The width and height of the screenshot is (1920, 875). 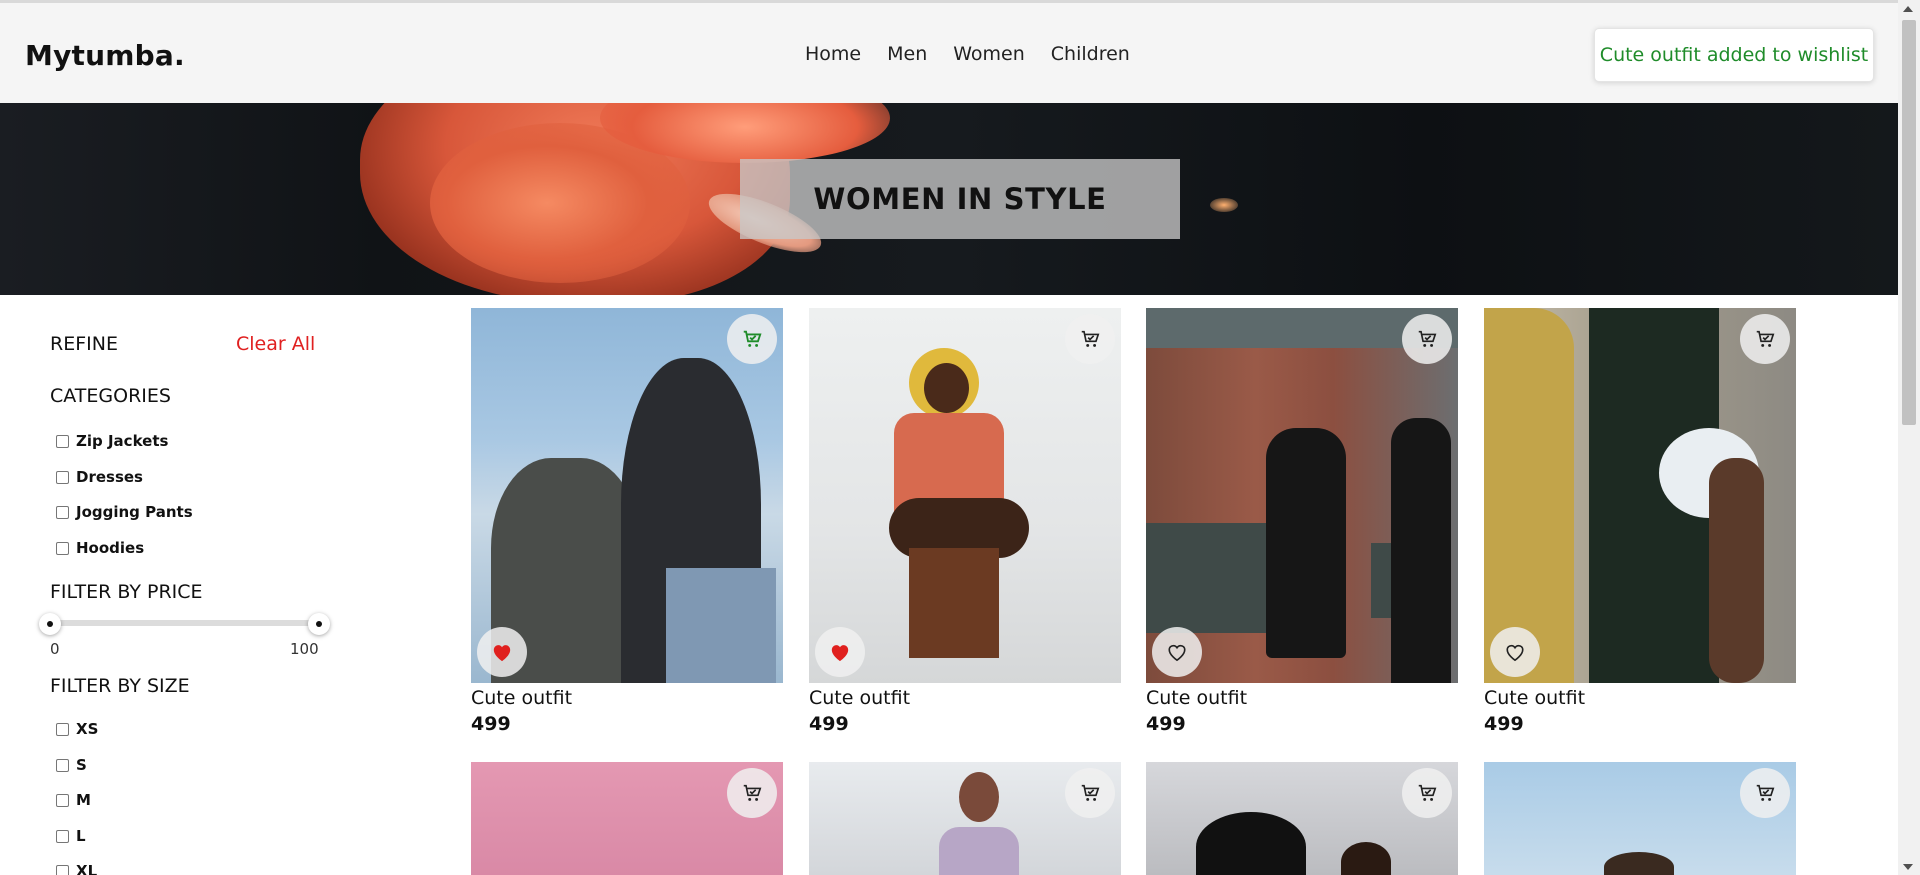 I want to click on category-hoodies: Hoodies, so click(x=100, y=548).